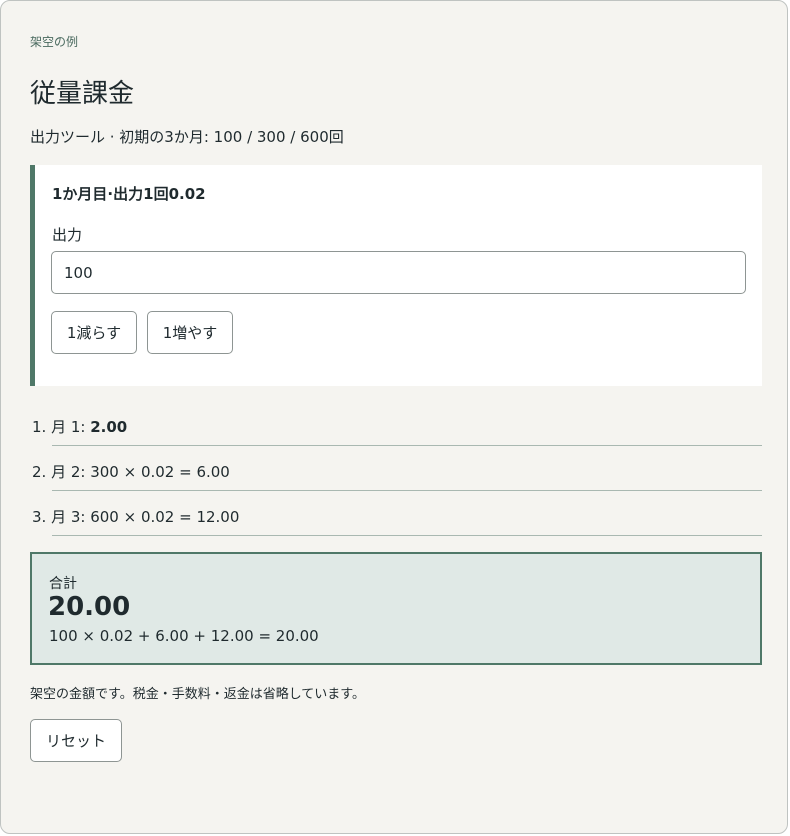 This screenshot has width=790, height=836. What do you see at coordinates (187, 137) in the screenshot?
I see `page-subtitle: 出力ツール · 初期の3か月: 100 / 300 / 600回` at bounding box center [187, 137].